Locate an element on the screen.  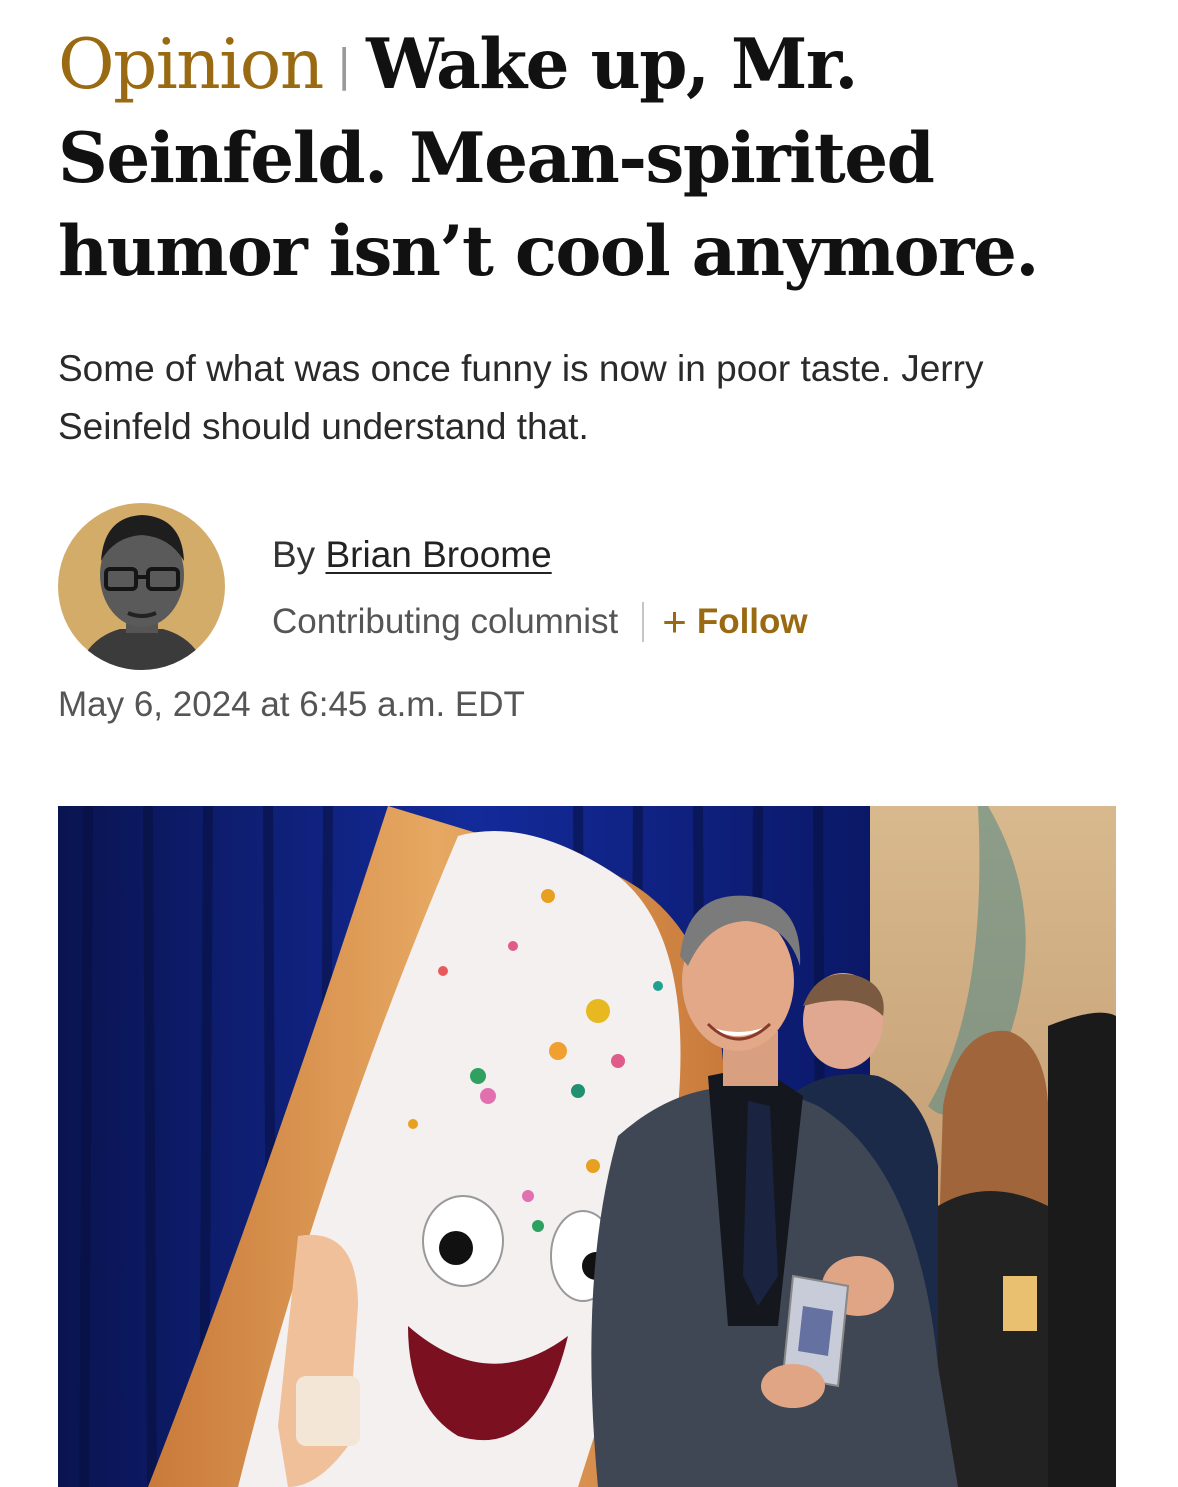
publish-date: May 6, 2024 at 6:45 a.m. EDT is located at coordinates (291, 704).